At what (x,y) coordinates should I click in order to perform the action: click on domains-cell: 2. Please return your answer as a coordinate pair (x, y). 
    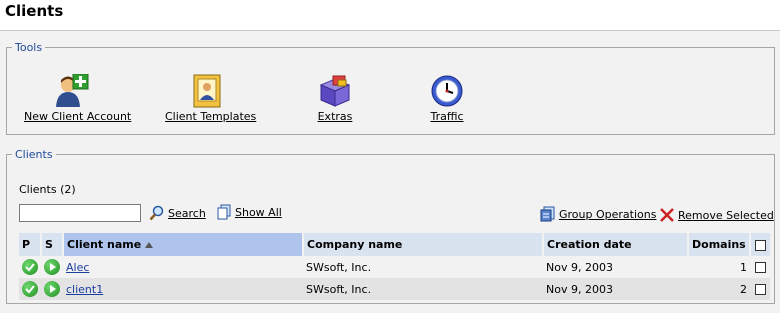
    Looking at the image, I should click on (719, 289).